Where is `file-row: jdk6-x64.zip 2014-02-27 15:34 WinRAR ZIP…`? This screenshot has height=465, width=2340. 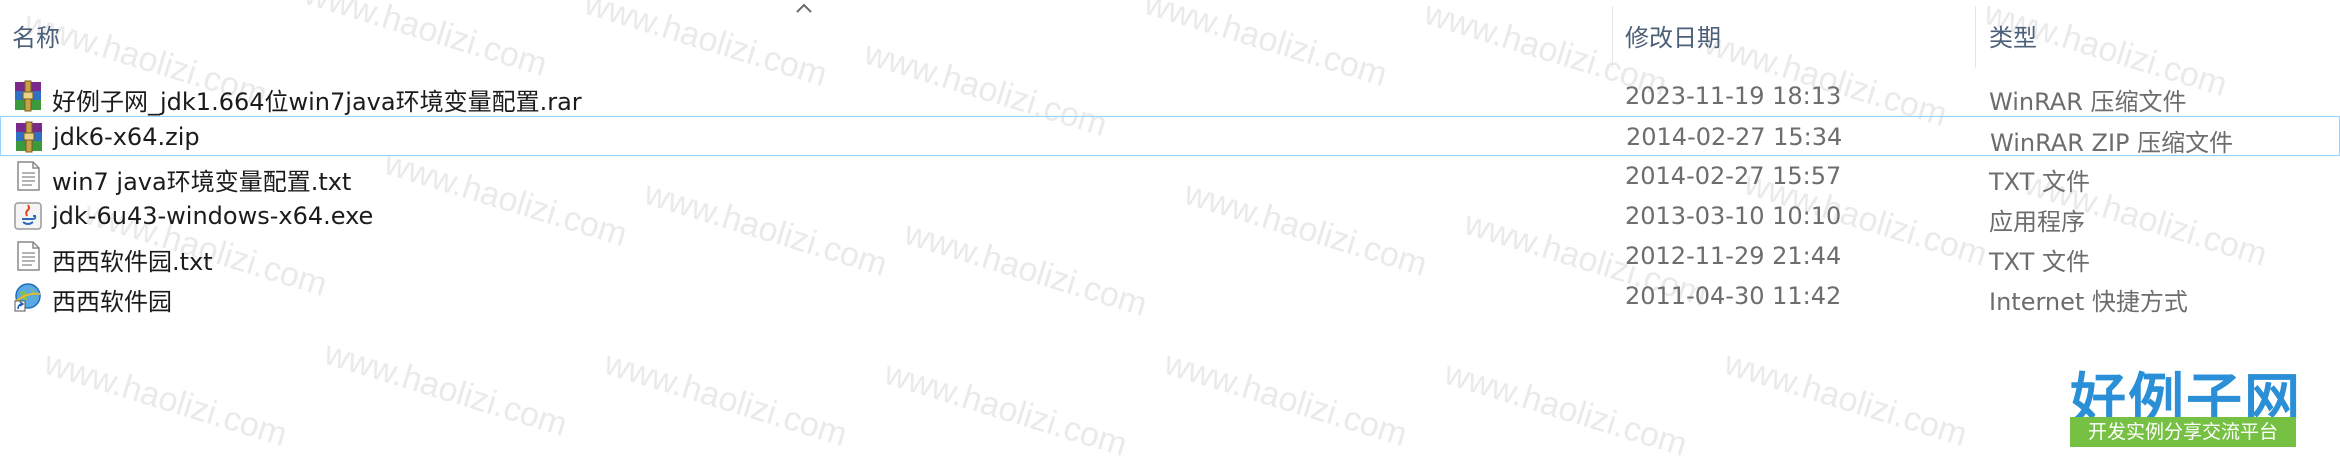
file-row: jdk6-x64.zip 2014-02-27 15:34 WinRAR ZIP… is located at coordinates (1170, 136).